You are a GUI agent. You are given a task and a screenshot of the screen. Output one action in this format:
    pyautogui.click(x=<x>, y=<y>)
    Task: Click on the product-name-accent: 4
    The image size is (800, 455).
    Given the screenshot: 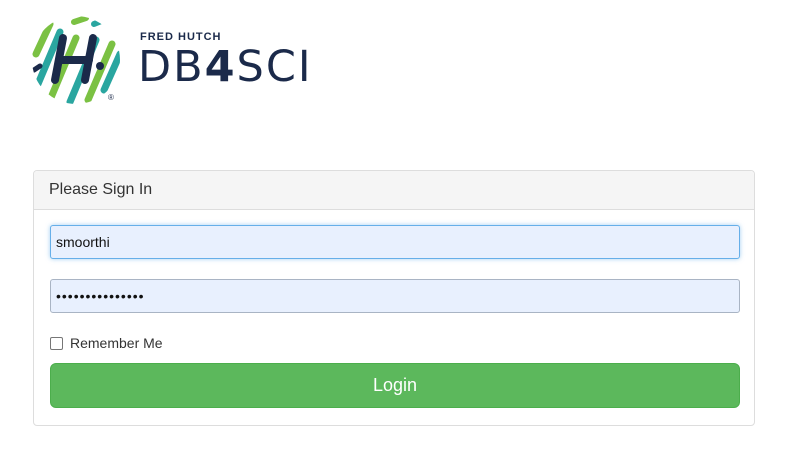 What is the action you would take?
    pyautogui.click(x=220, y=67)
    